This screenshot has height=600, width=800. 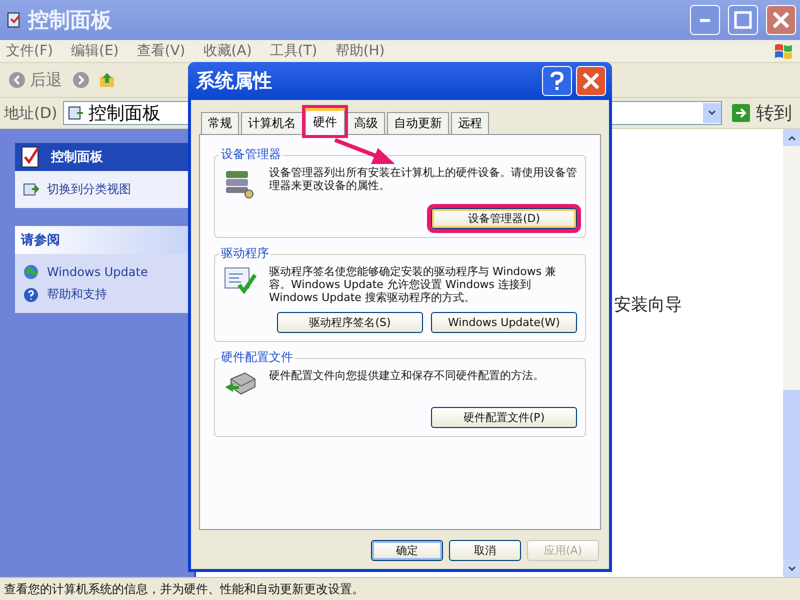 I want to click on status-text: 查看您的计算机系统的信息，并为硬件、性能和自动更新更改设置。, so click(x=184, y=589).